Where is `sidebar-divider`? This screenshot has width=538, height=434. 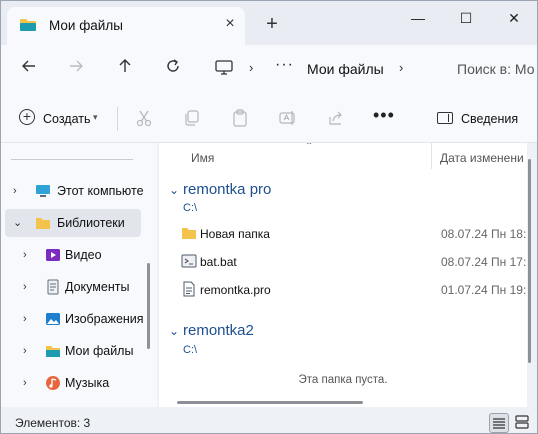 sidebar-divider is located at coordinates (72, 159).